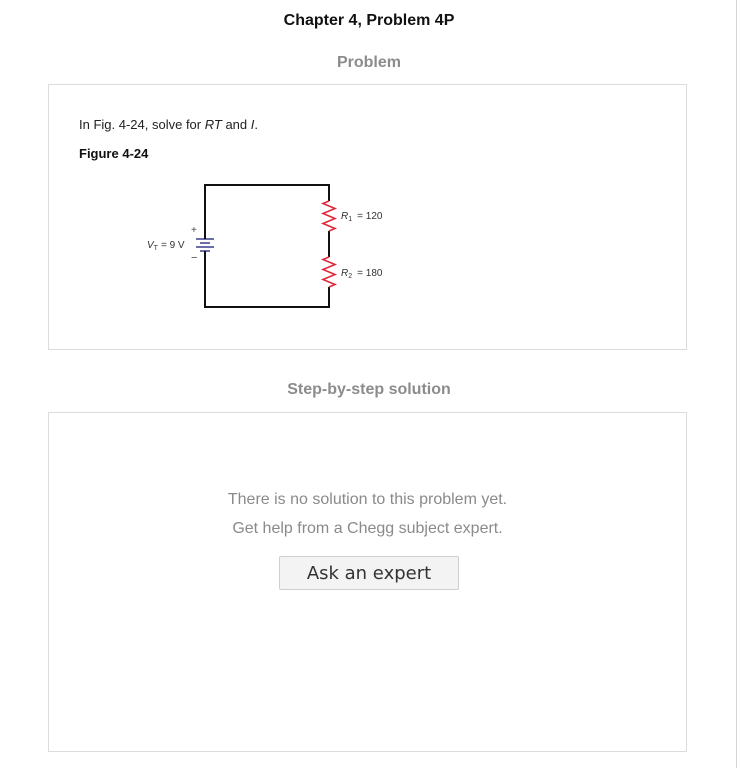 The height and width of the screenshot is (768, 738). What do you see at coordinates (344, 216) in the screenshot?
I see `r1-symbol: R` at bounding box center [344, 216].